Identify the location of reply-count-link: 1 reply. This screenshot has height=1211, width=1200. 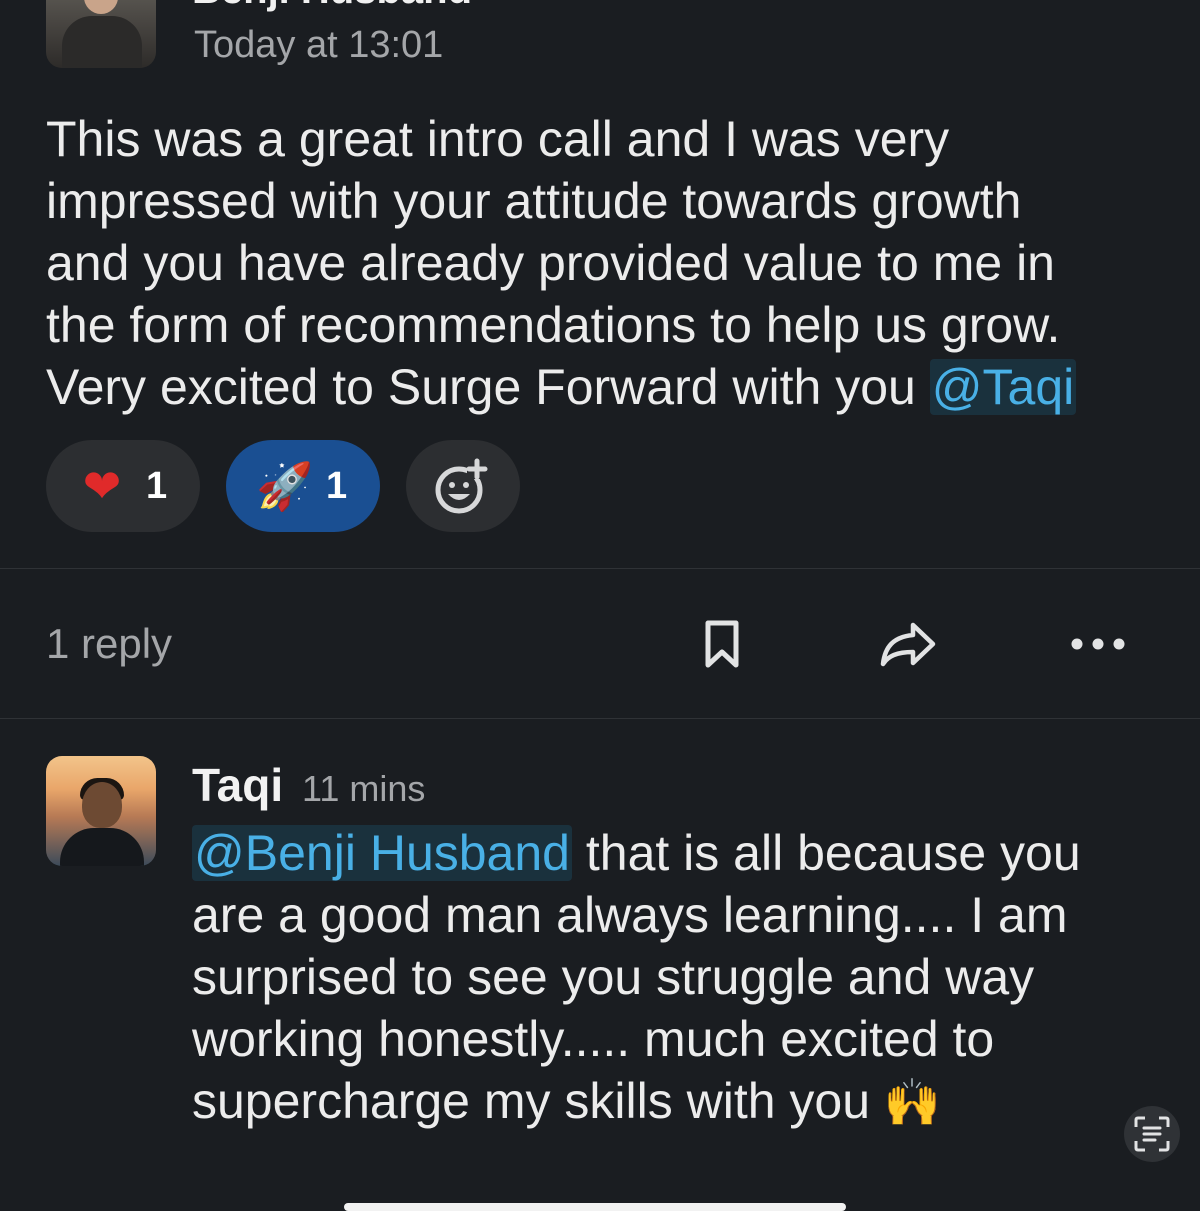
(109, 644).